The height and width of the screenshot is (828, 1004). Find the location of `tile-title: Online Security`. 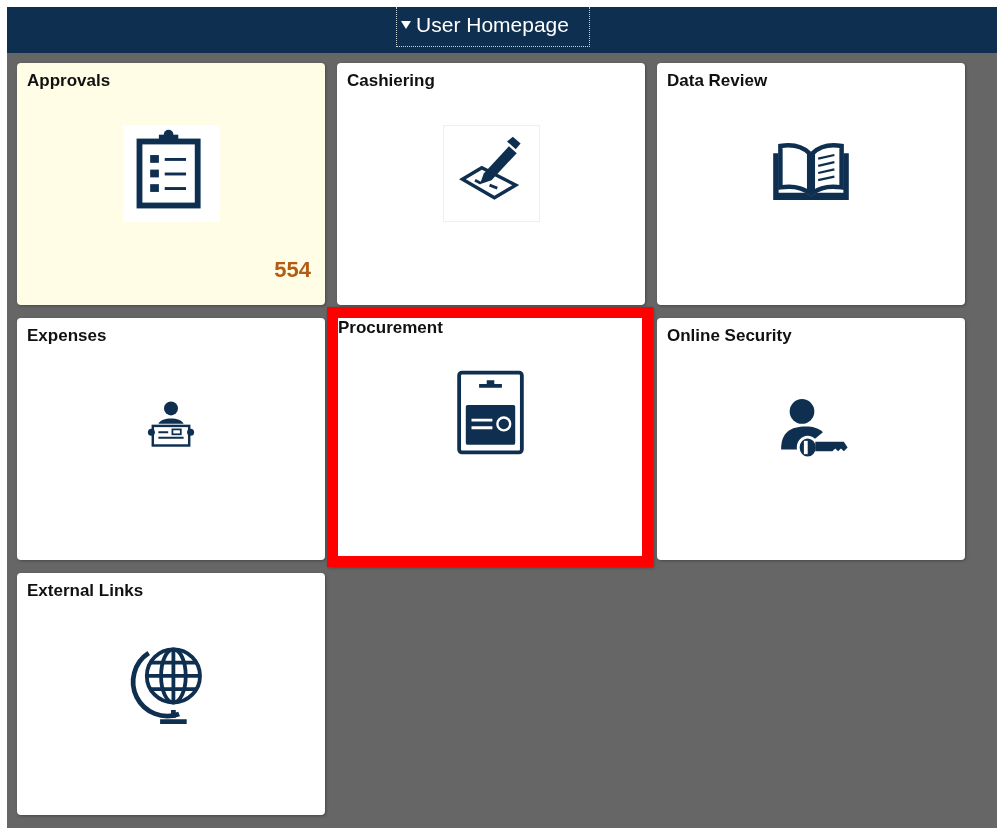

tile-title: Online Security is located at coordinates (729, 335).